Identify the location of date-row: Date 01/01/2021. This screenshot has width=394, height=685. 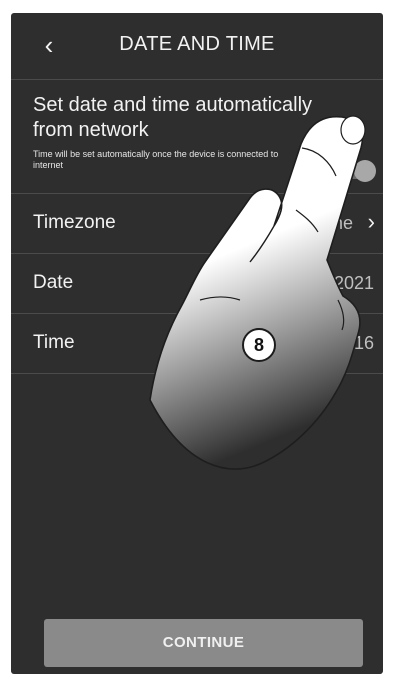
(197, 284).